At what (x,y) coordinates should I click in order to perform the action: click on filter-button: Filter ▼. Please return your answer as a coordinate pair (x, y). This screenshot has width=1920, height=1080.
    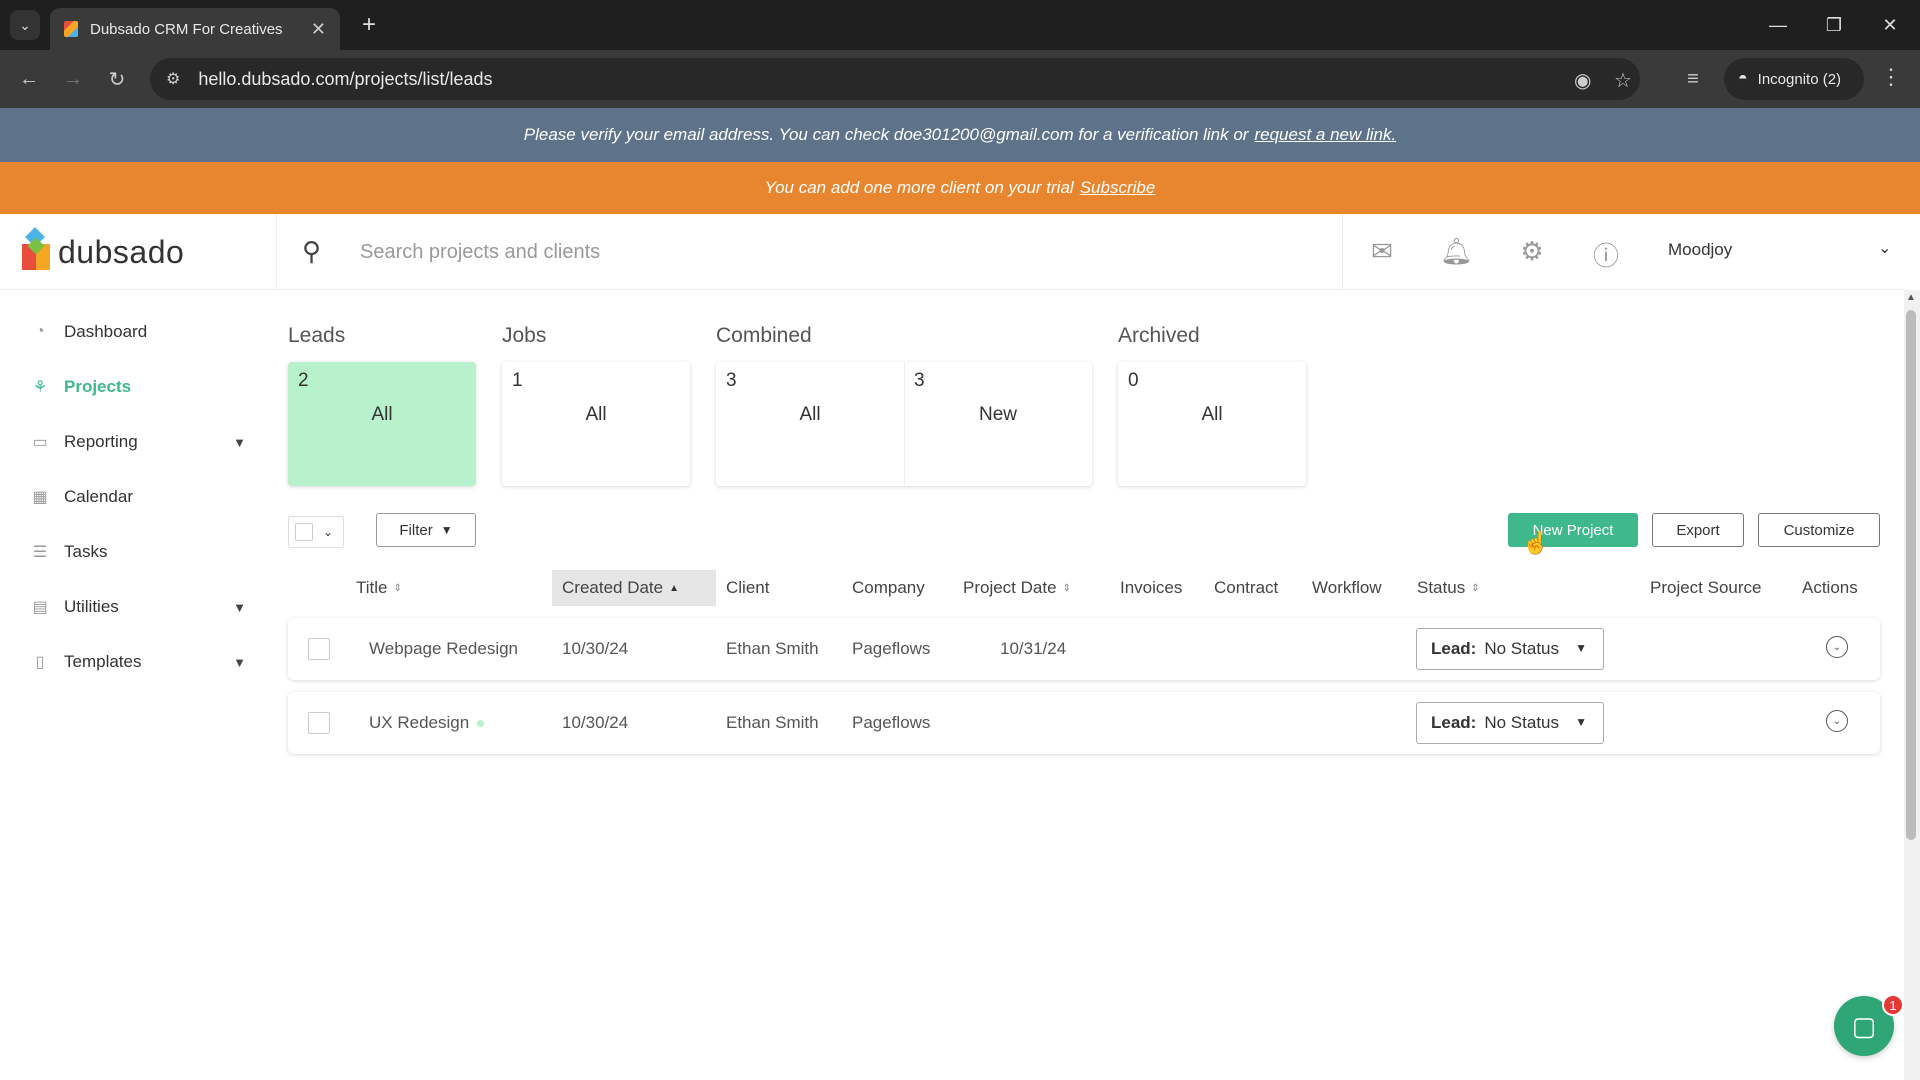
    Looking at the image, I should click on (426, 530).